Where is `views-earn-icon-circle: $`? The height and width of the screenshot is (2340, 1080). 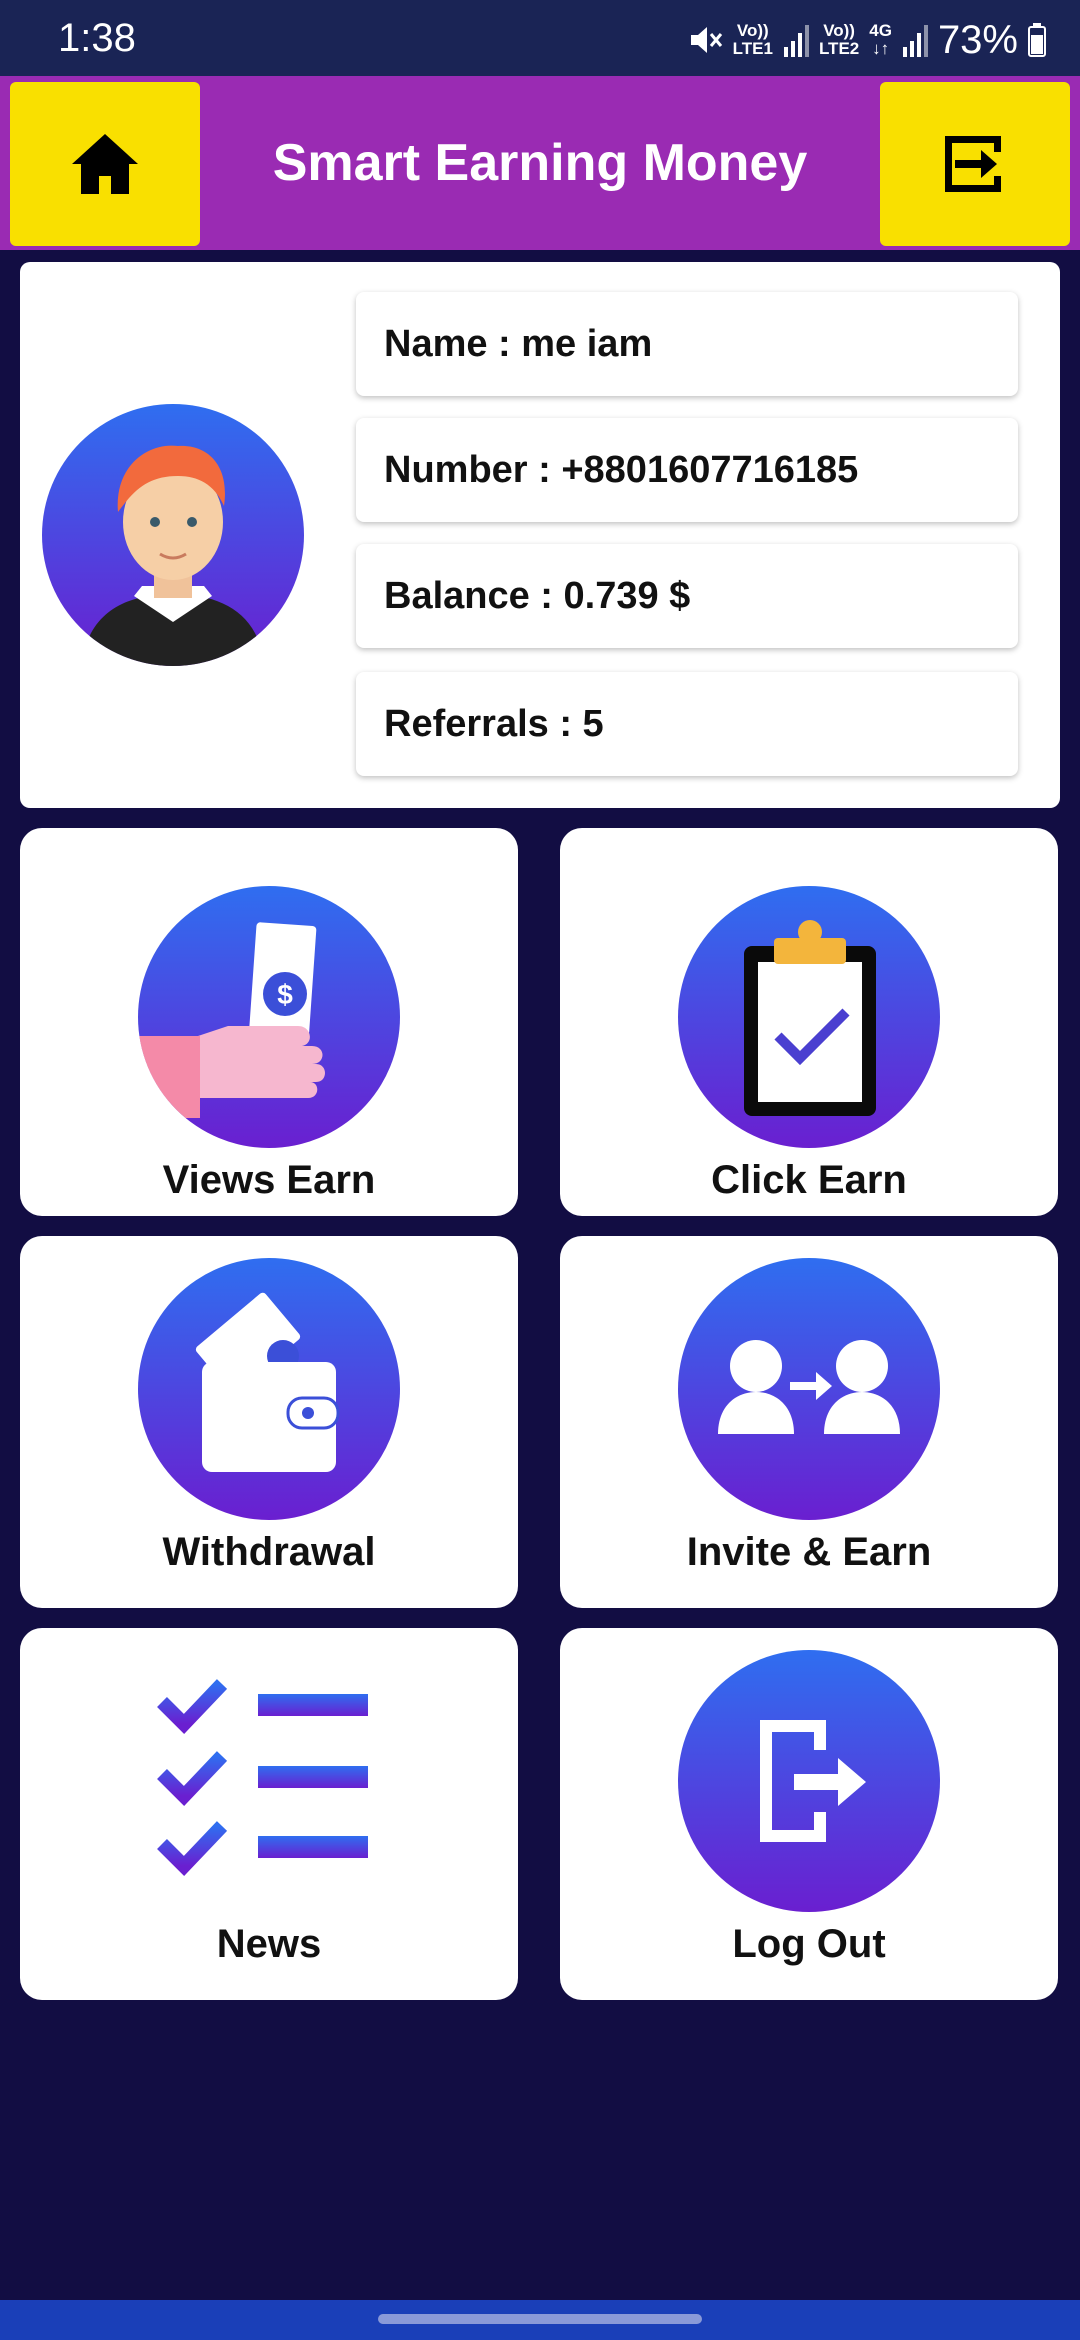
views-earn-icon-circle: $ is located at coordinates (269, 1017).